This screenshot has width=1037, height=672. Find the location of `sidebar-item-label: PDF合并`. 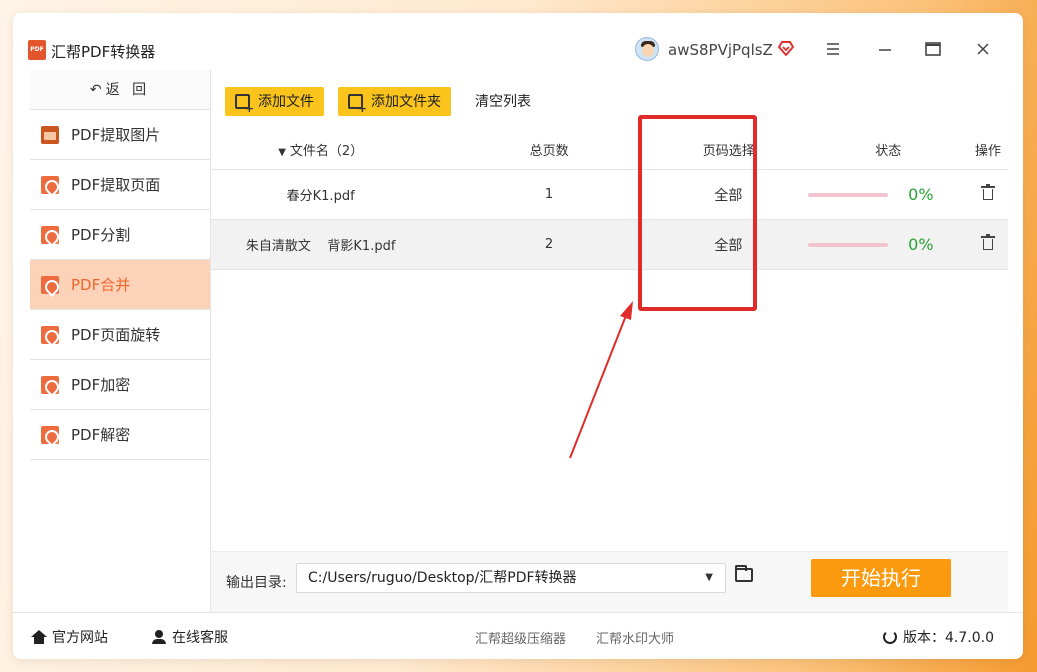

sidebar-item-label: PDF合并 is located at coordinates (101, 285).